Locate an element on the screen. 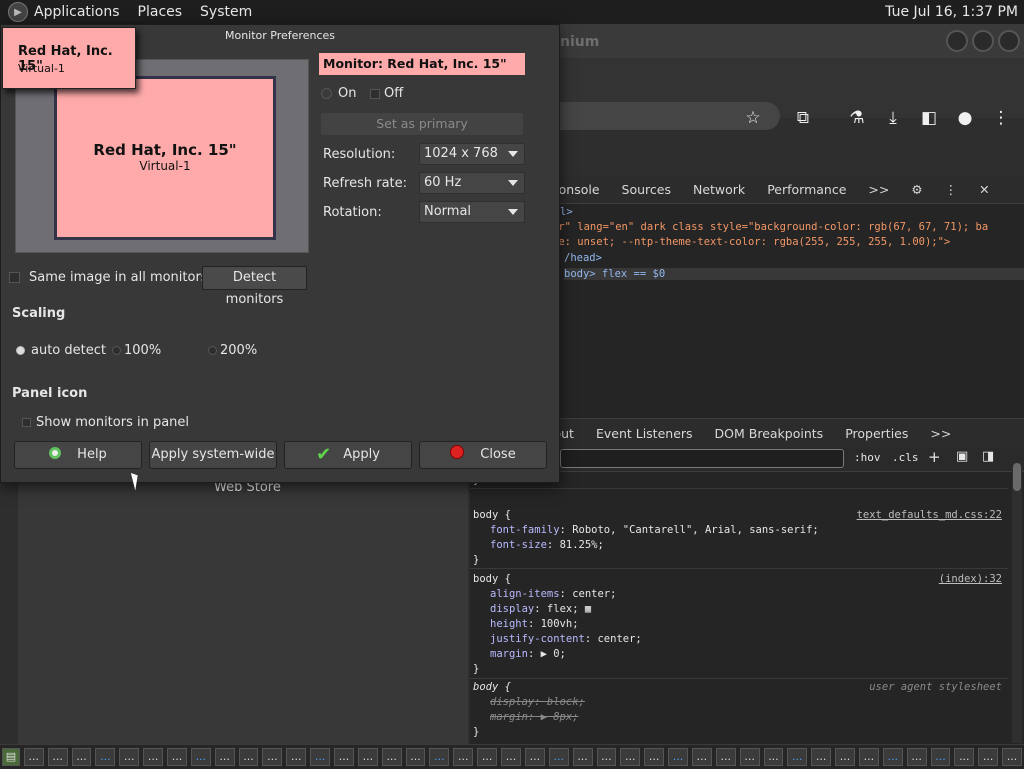  show-desktop-icon: ▤ is located at coordinates (11, 757).